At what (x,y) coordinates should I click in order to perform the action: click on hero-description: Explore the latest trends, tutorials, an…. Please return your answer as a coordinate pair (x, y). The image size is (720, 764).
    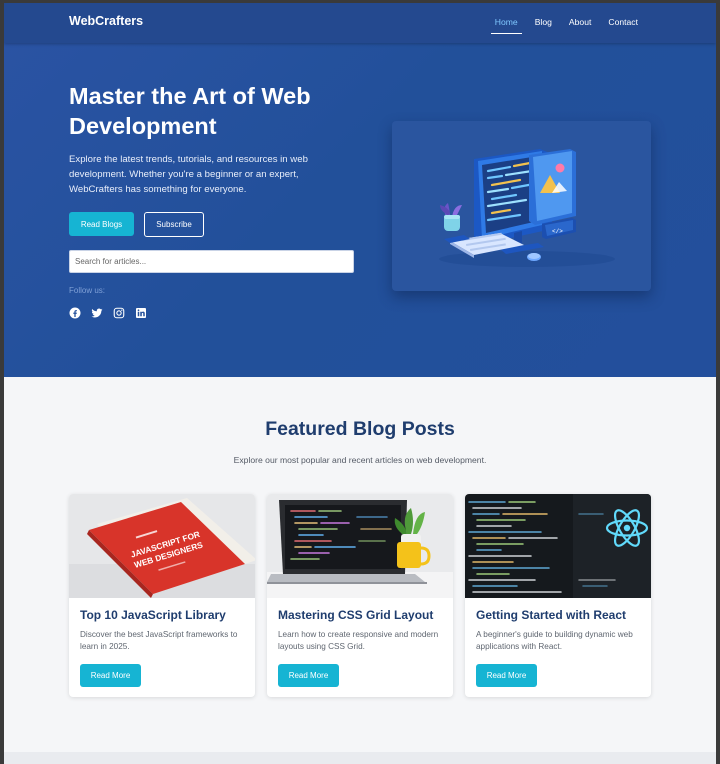
    Looking at the image, I should click on (188, 174).